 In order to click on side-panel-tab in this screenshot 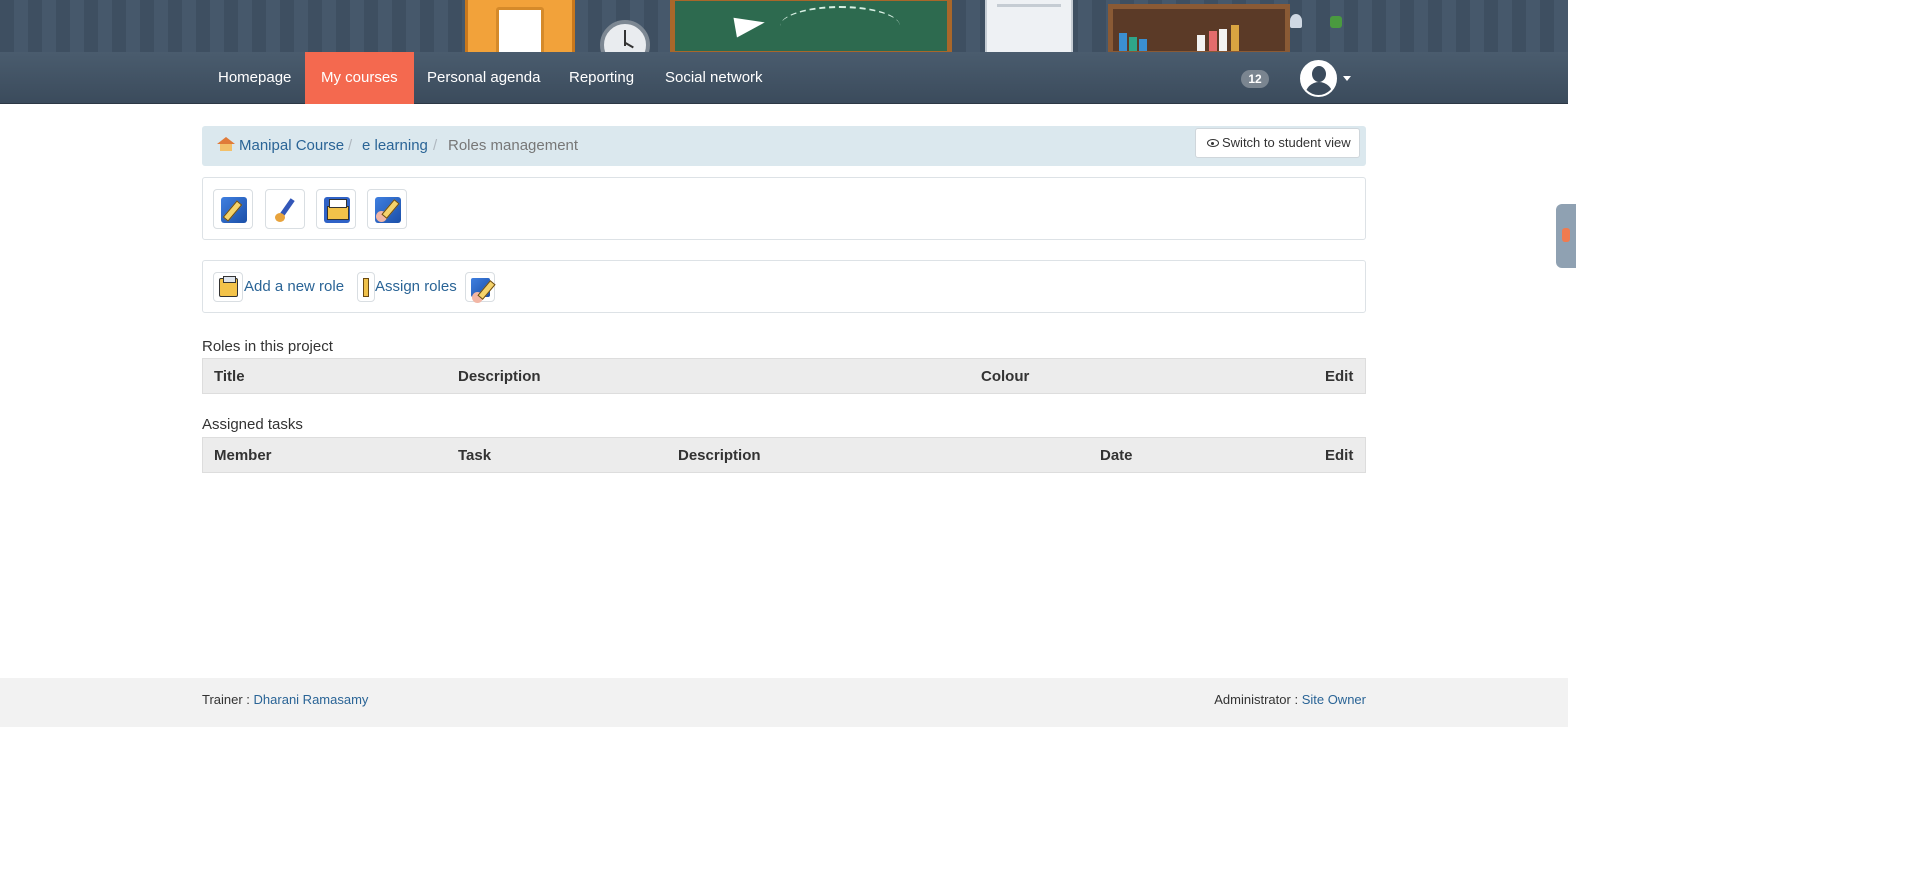, I will do `click(1566, 236)`.